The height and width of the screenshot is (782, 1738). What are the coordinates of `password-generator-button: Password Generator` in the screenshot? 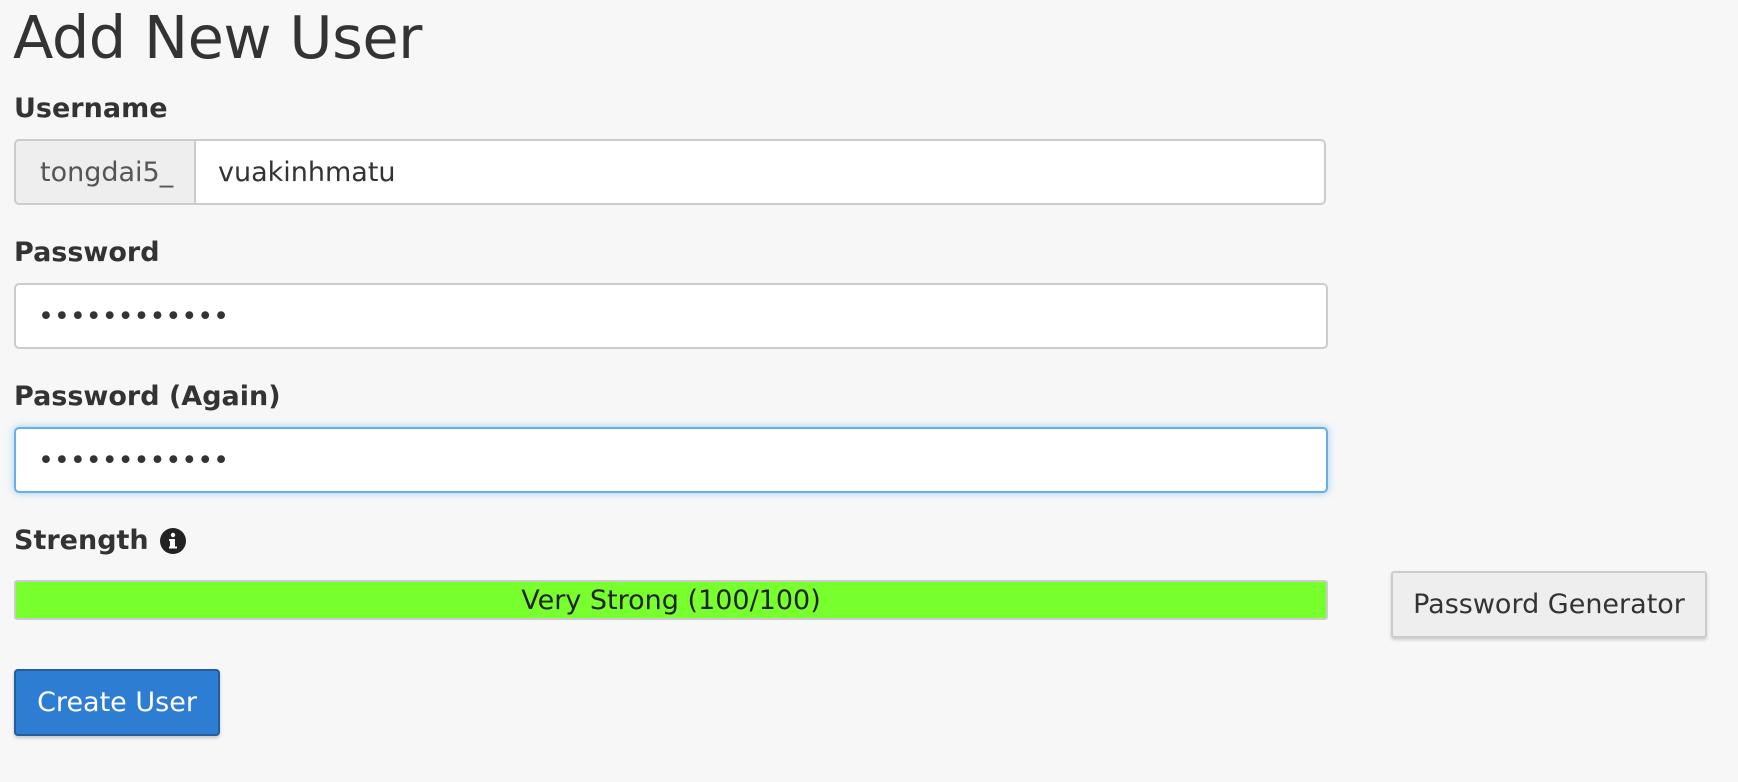 It's located at (1549, 604).